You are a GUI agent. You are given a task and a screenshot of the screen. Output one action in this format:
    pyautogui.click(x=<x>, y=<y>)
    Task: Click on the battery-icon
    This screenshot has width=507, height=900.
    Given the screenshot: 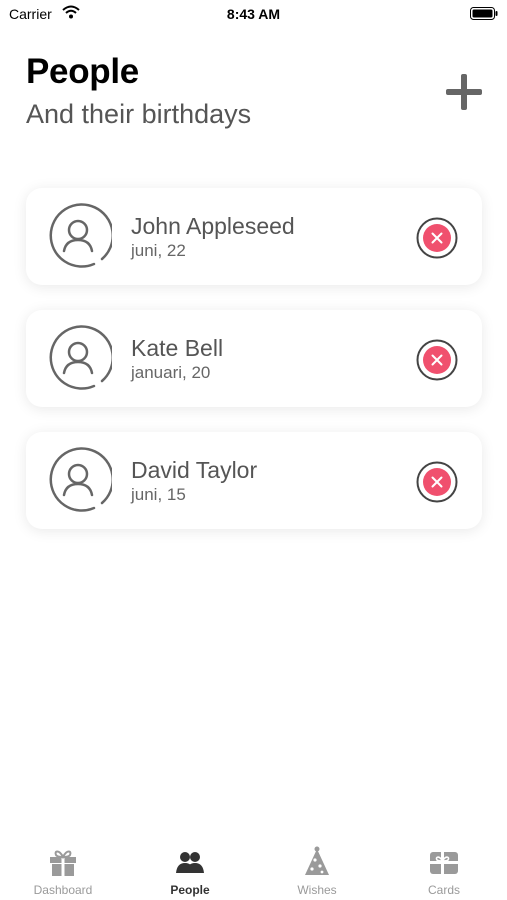 What is the action you would take?
    pyautogui.click(x=484, y=13)
    